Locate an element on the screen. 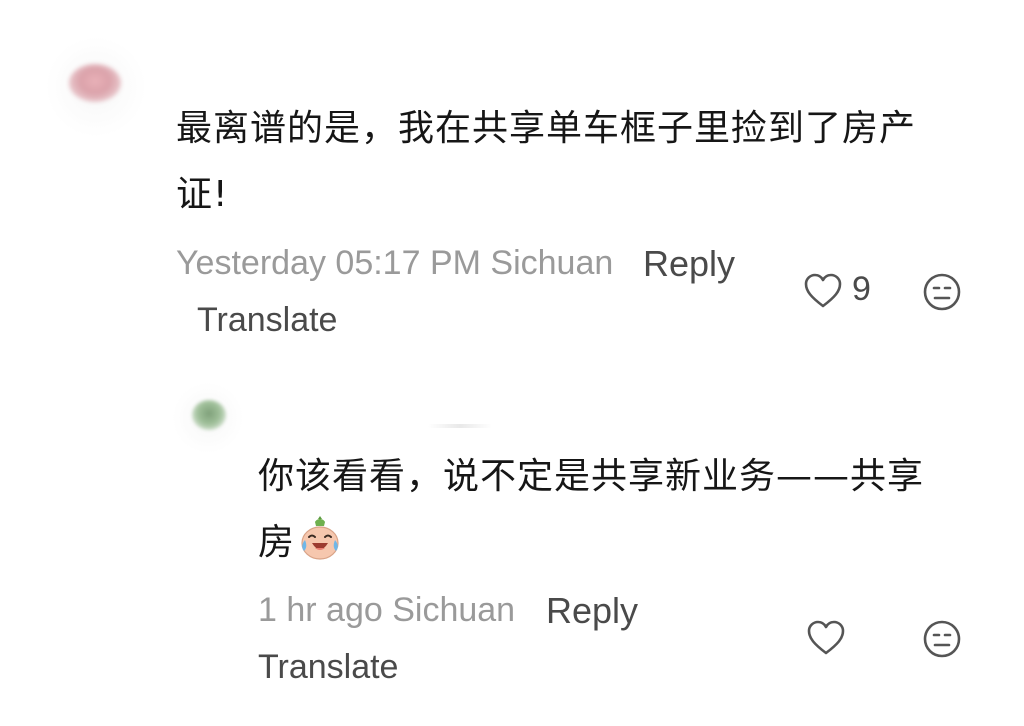 The image size is (1024, 726). comment-meta: 1 hr ago Sichuan is located at coordinates (386, 610).